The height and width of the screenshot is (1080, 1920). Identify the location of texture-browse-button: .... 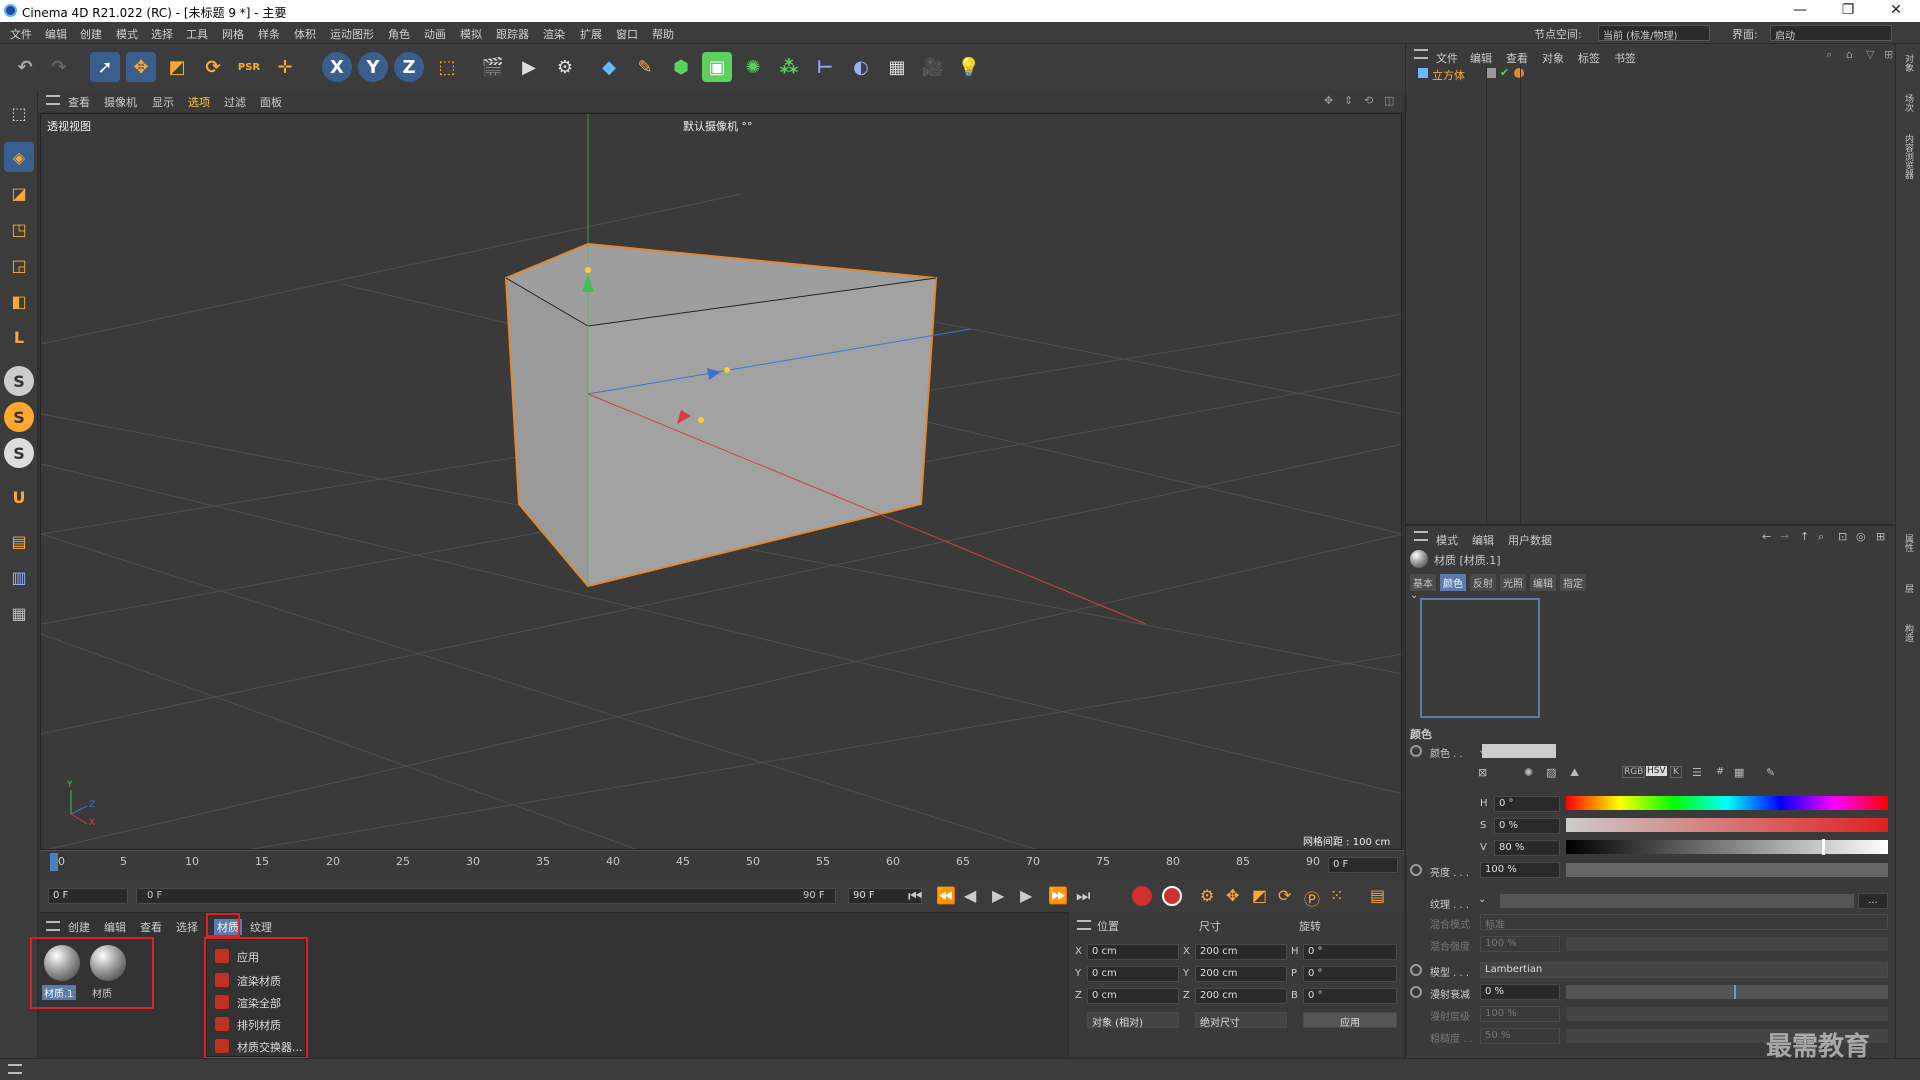
(1873, 901).